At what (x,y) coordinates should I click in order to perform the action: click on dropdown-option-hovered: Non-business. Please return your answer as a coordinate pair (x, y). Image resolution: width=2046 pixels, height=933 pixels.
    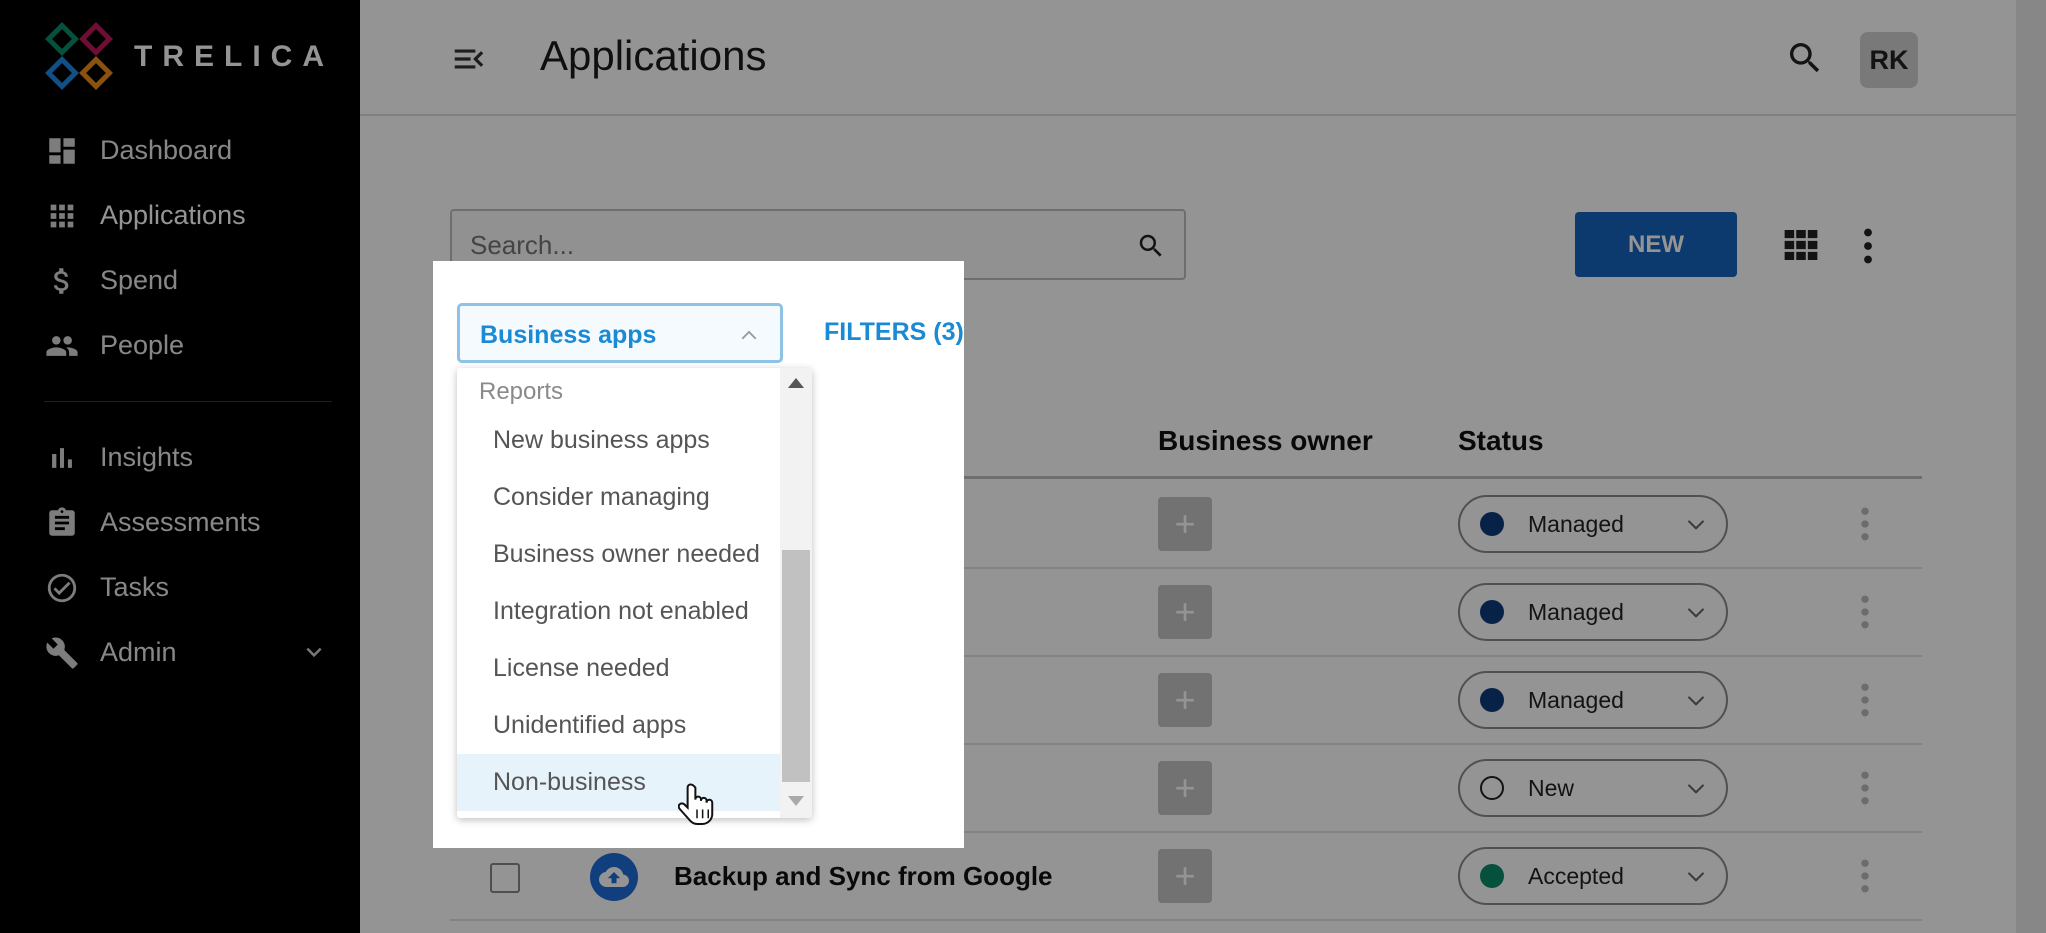
    Looking at the image, I should click on (618, 782).